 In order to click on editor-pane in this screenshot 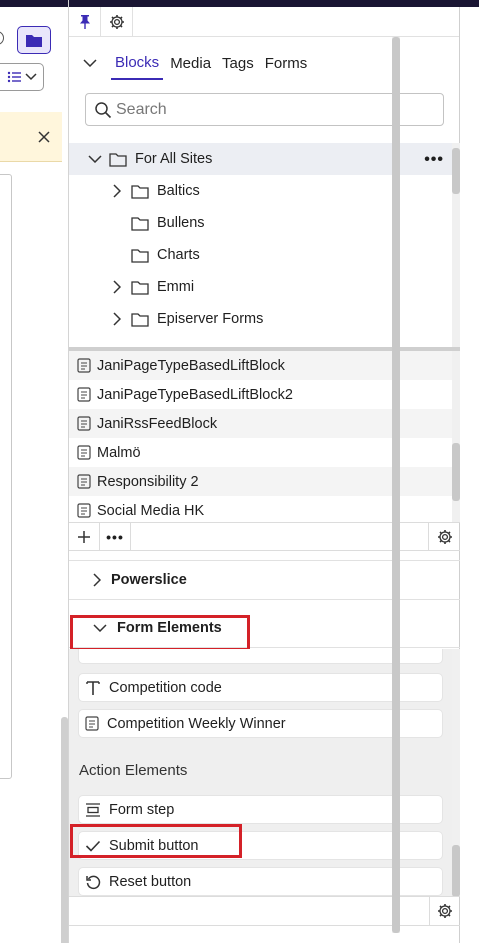, I will do `click(34, 475)`.